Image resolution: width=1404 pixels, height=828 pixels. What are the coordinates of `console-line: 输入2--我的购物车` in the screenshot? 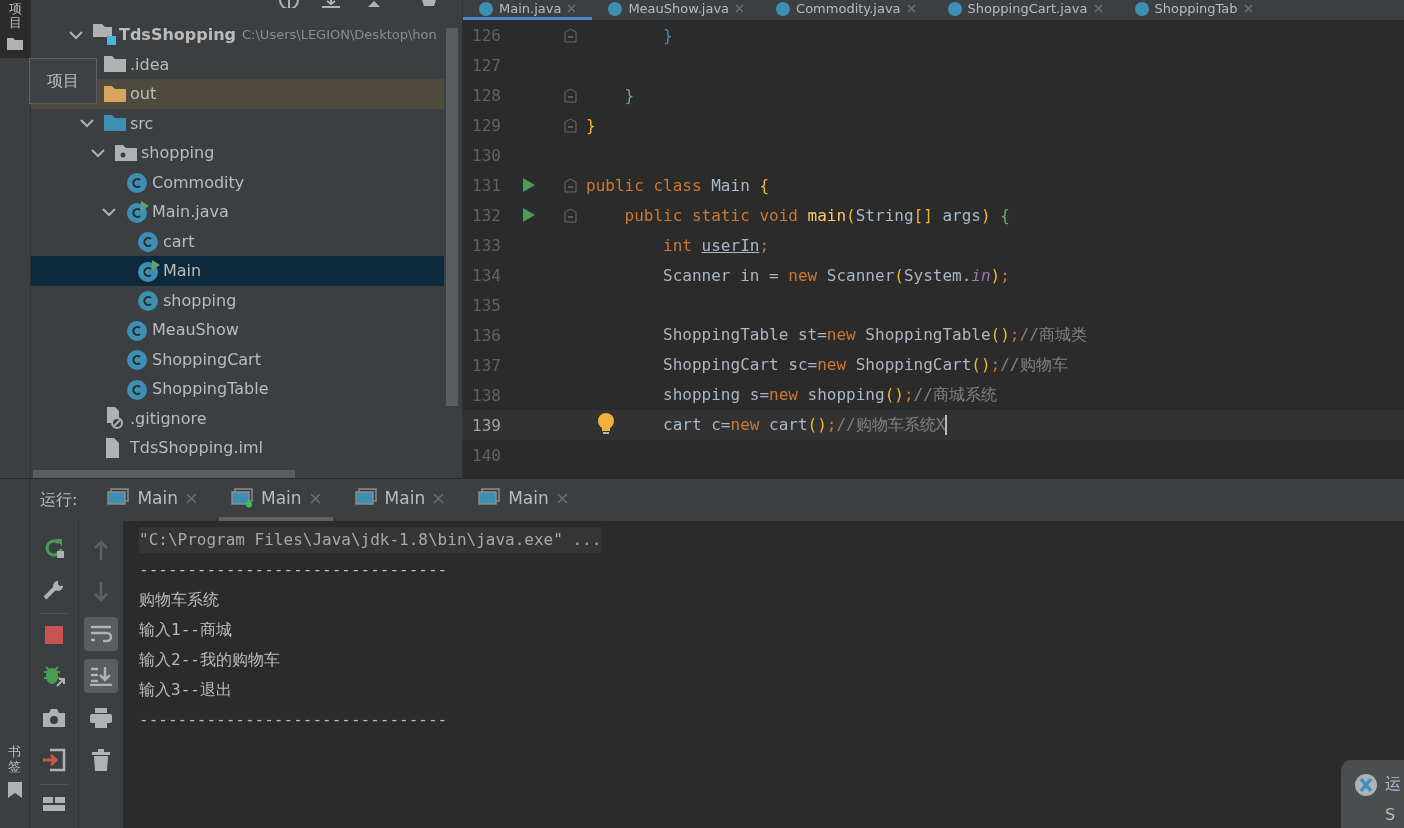 It's located at (209, 660).